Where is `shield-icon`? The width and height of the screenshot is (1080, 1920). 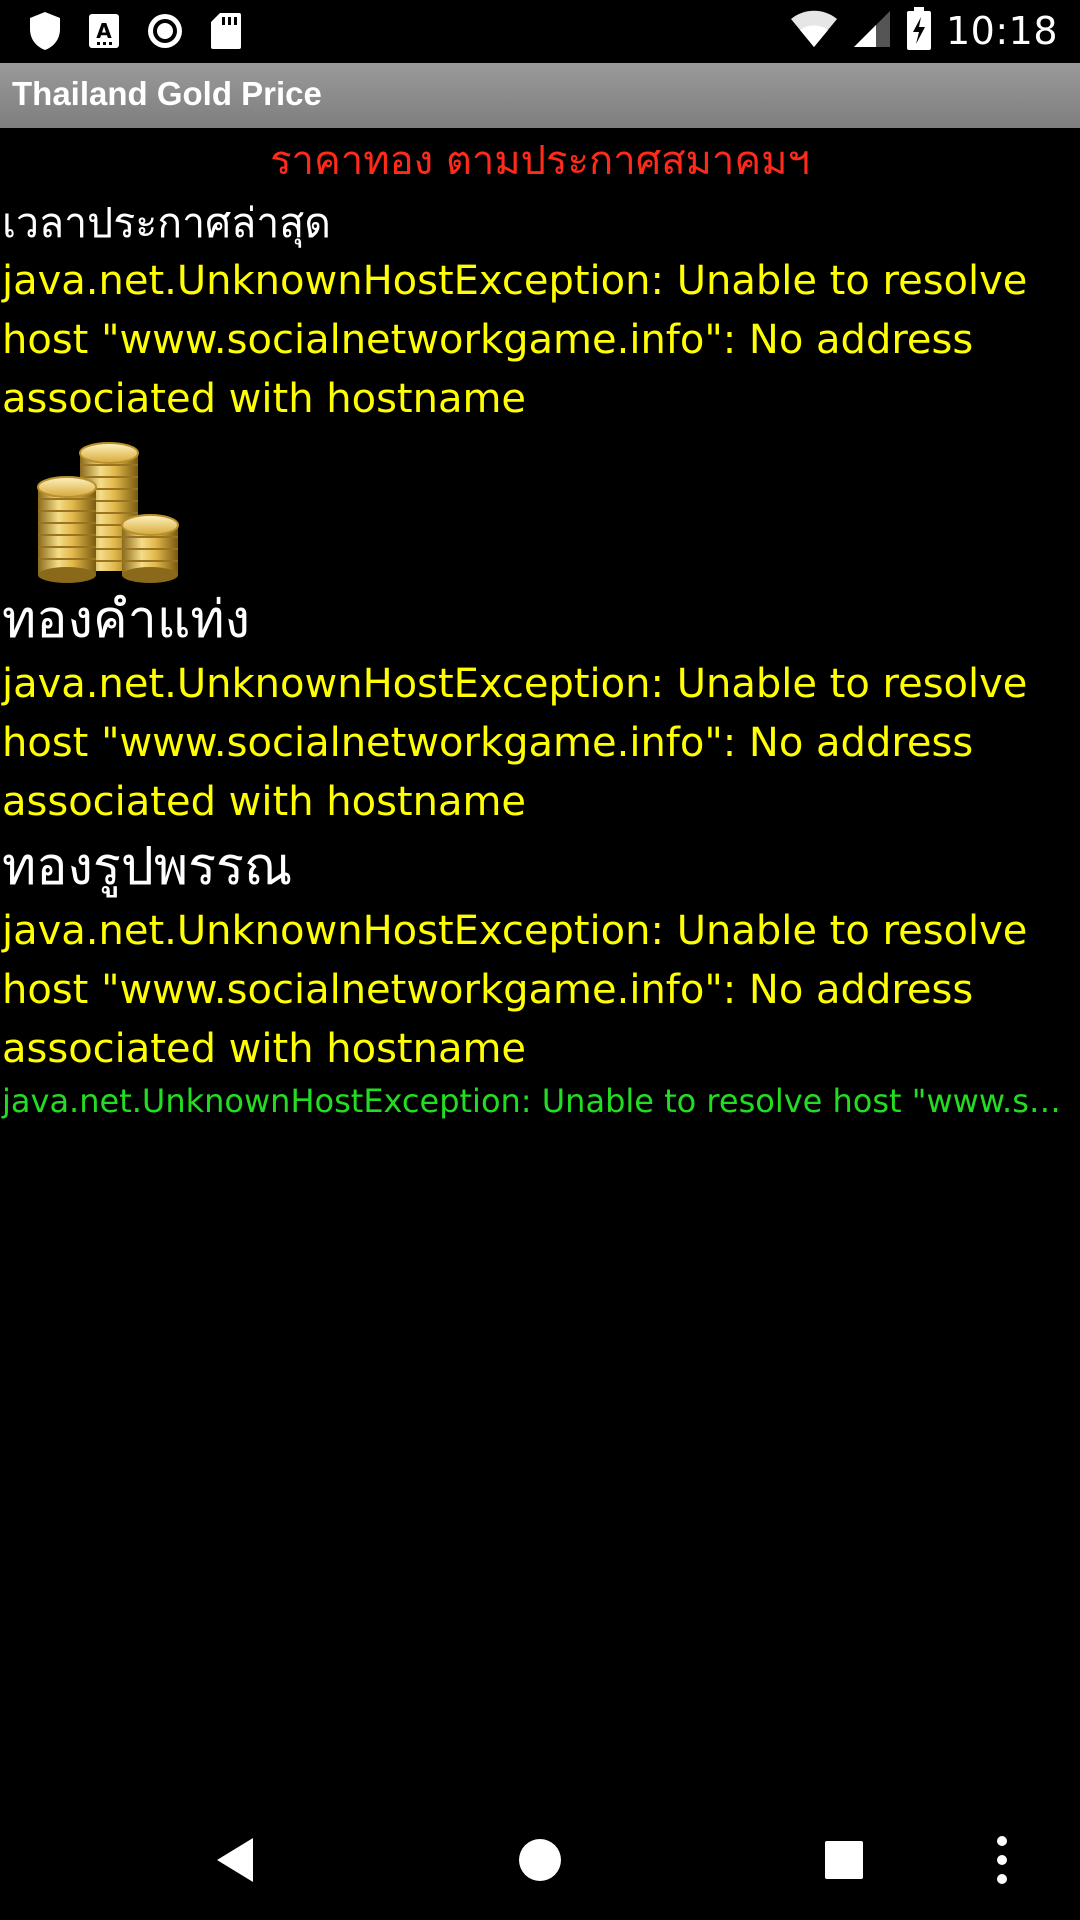
shield-icon is located at coordinates (45, 31).